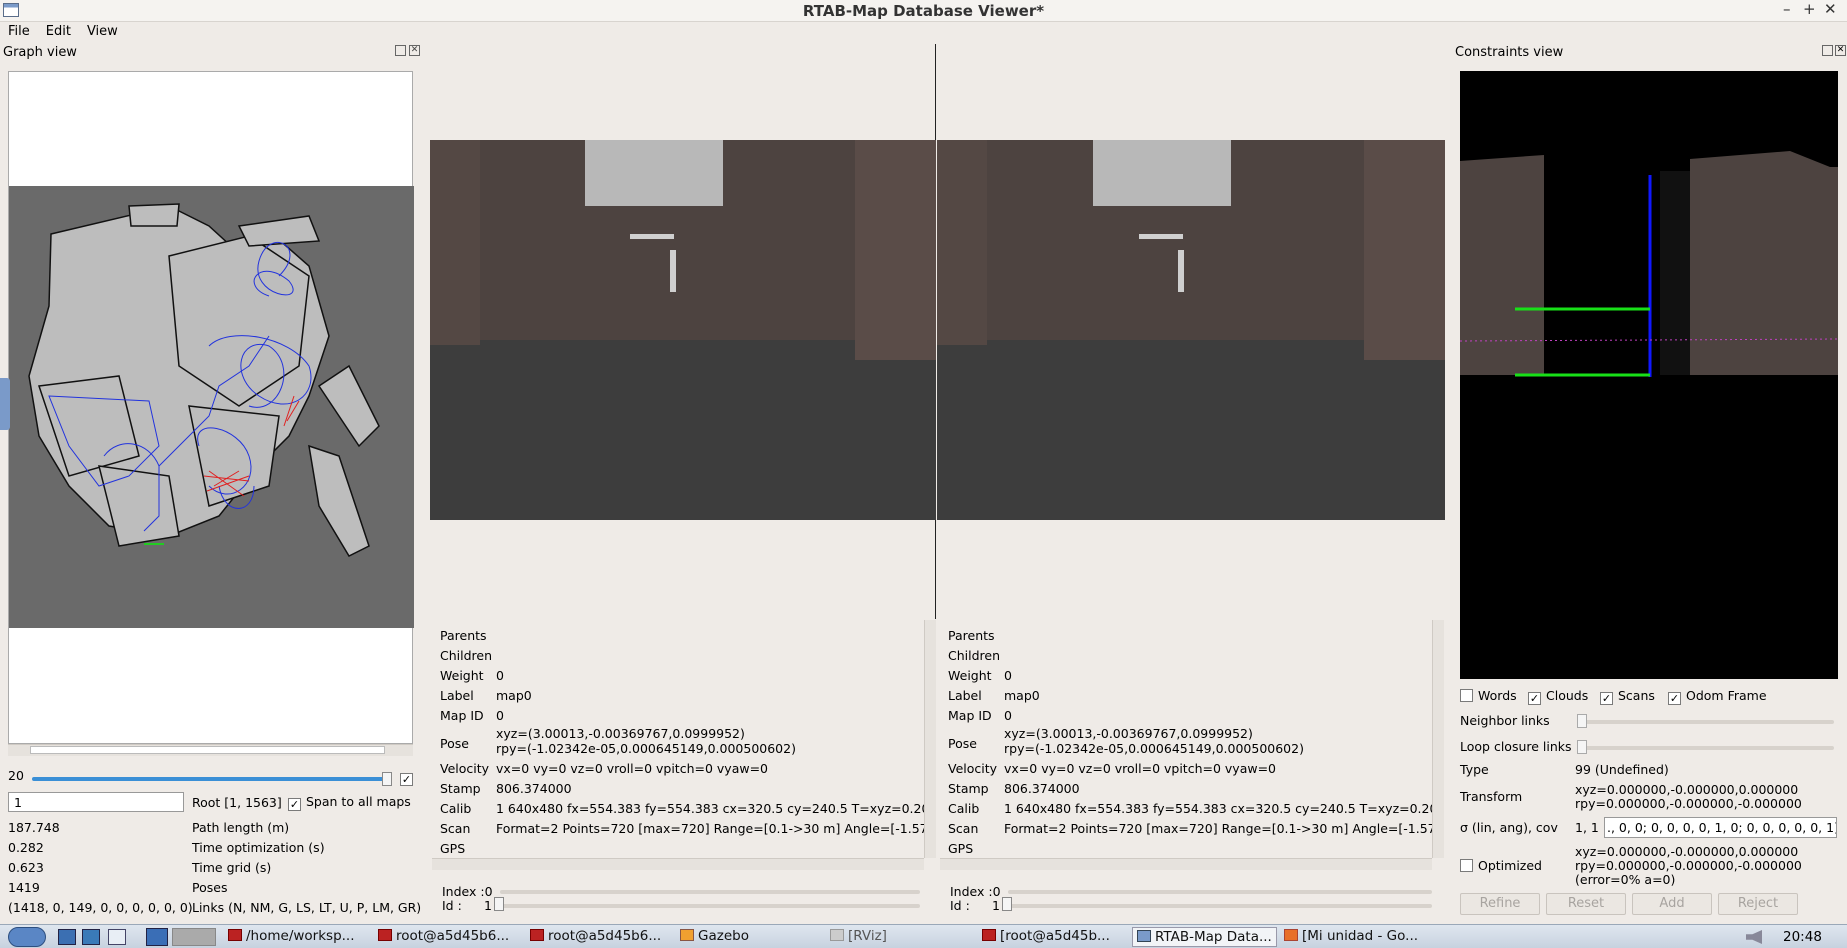 The height and width of the screenshot is (948, 1847). Describe the element at coordinates (1474, 769) in the screenshot. I see `type-label: Type` at that location.